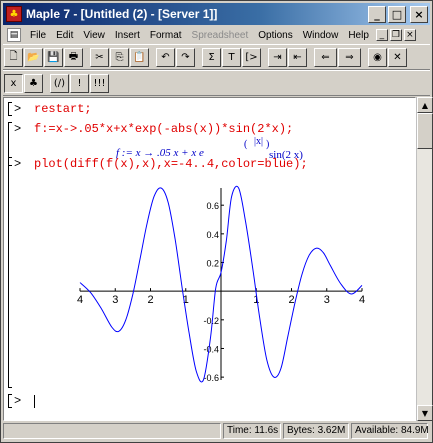 The image size is (433, 443). Describe the element at coordinates (409, 35) in the screenshot. I see `doc-close-button: ×` at that location.